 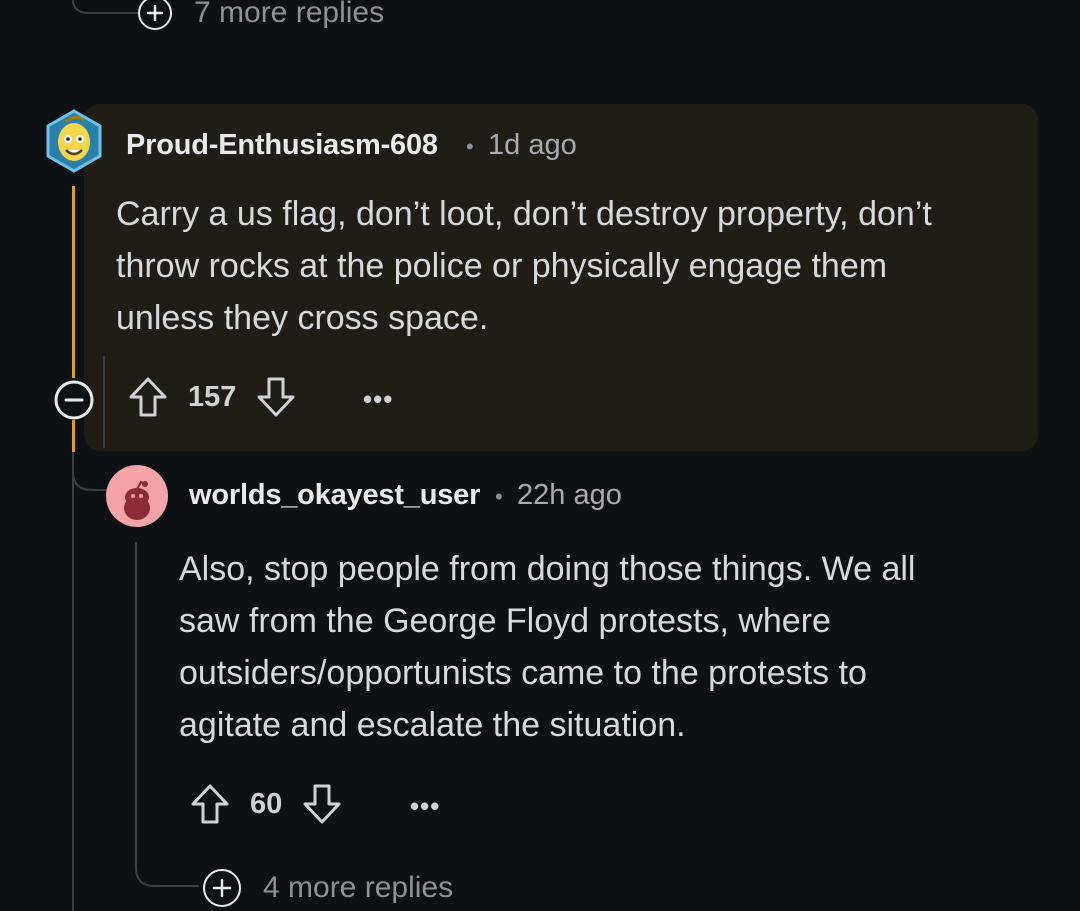 I want to click on comment2-username: worlds_okayest_user, so click(x=334, y=495).